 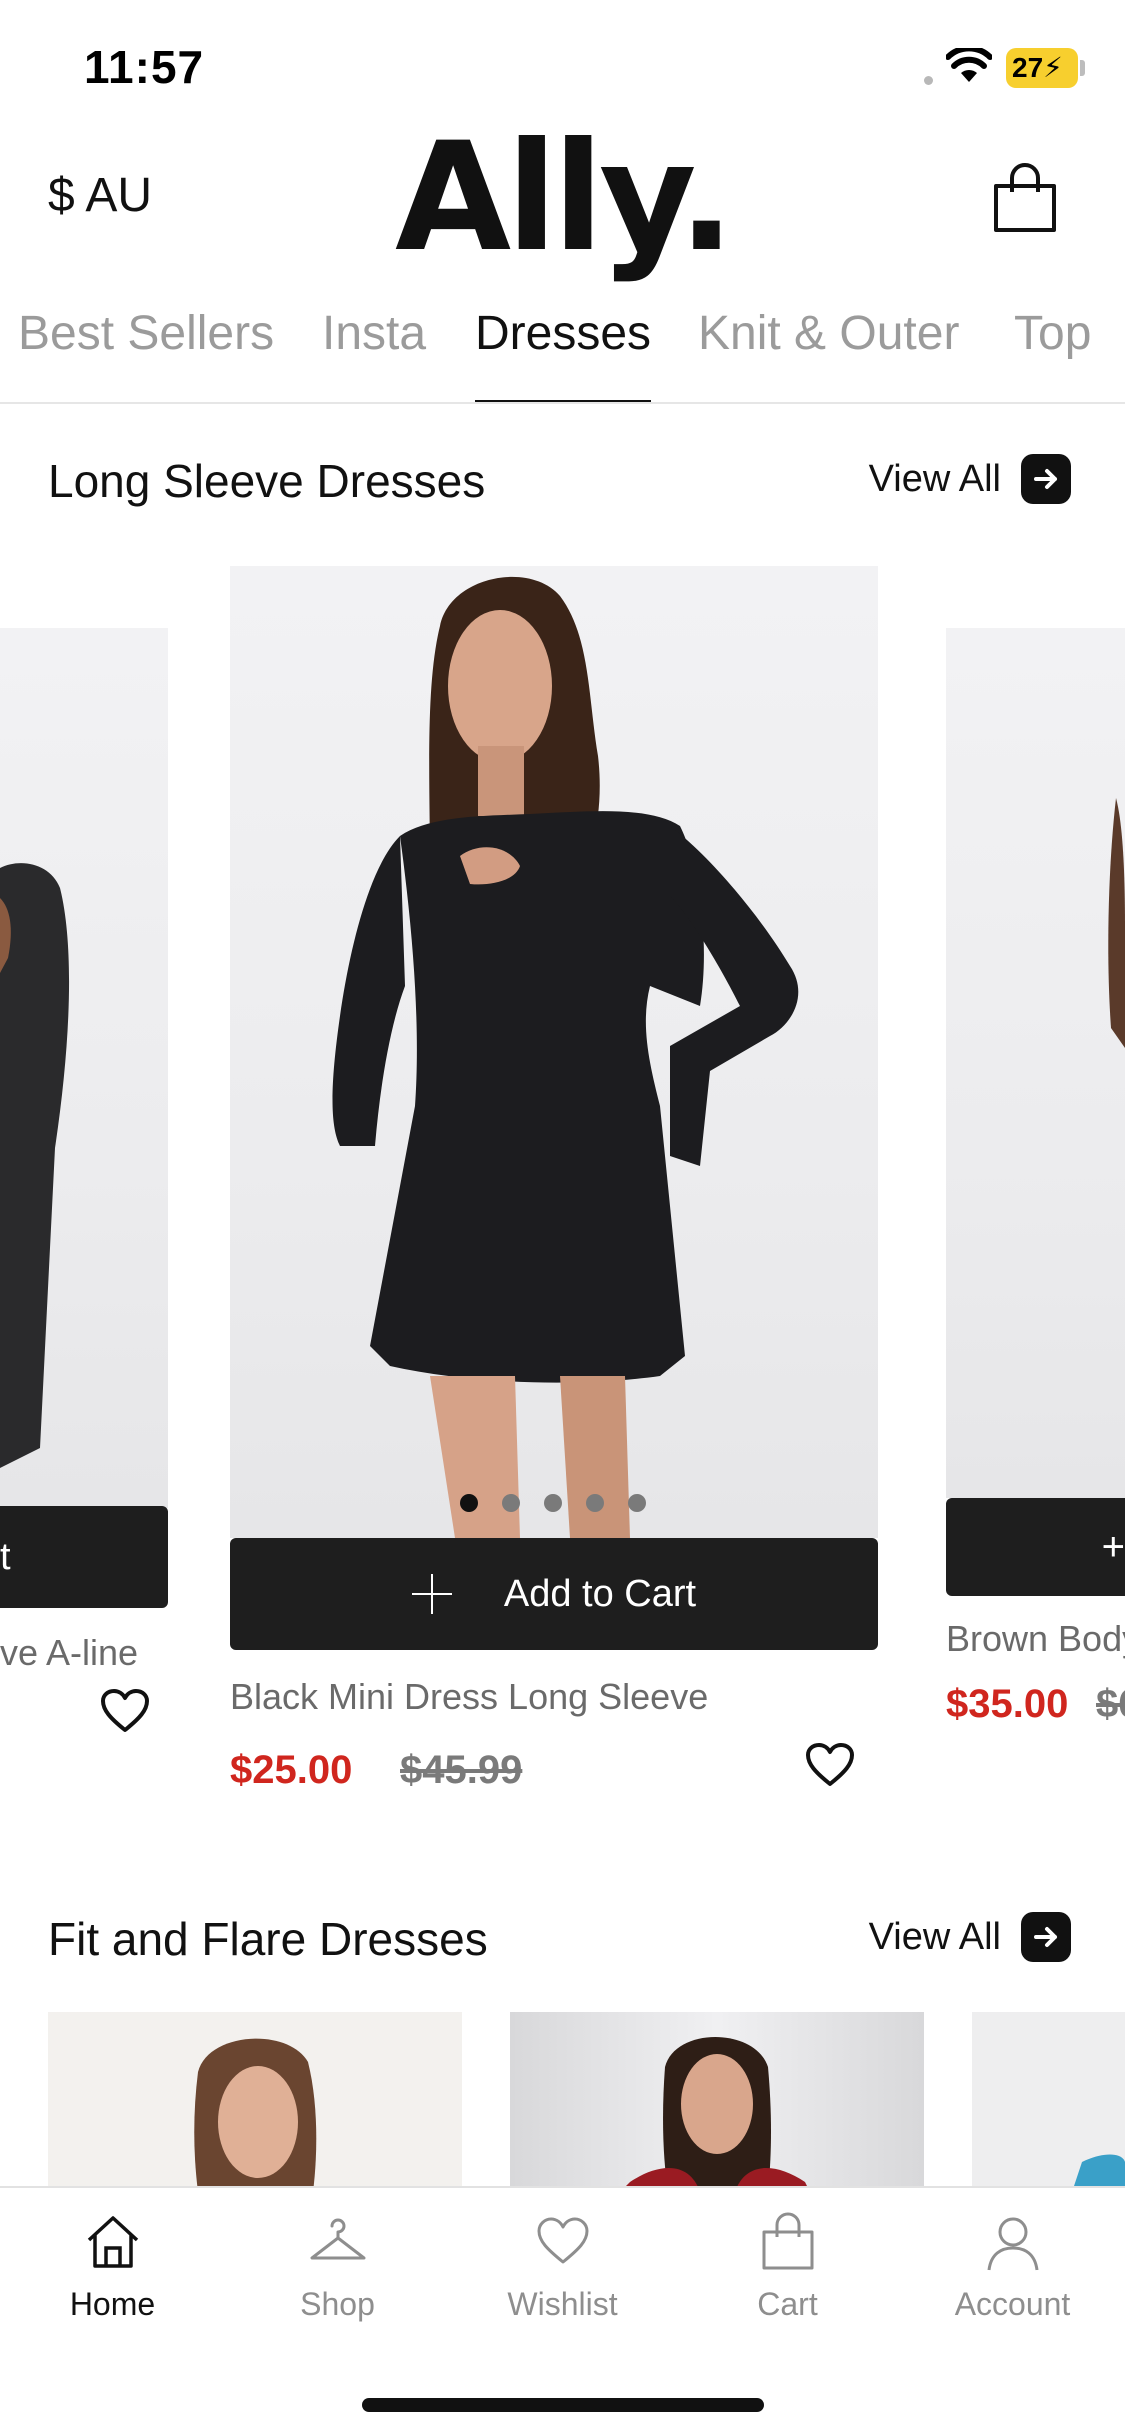 I want to click on add-to-cart-label: Add to Cart, so click(x=600, y=1593).